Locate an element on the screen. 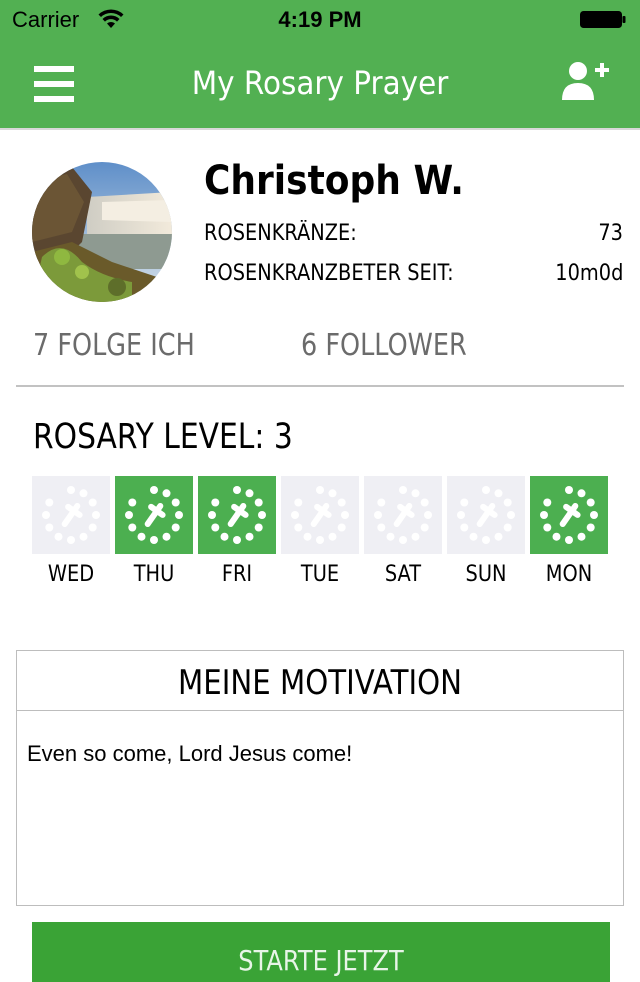 The image size is (640, 982). day-tile-fri: FRI is located at coordinates (237, 531).